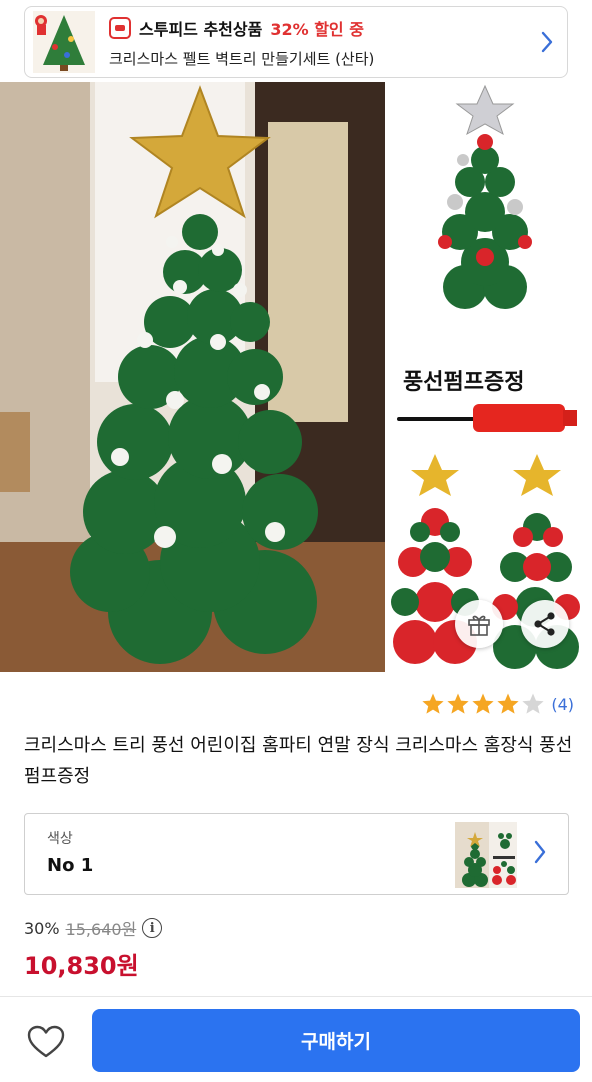  I want to click on product-rating: (4), so click(497, 704).